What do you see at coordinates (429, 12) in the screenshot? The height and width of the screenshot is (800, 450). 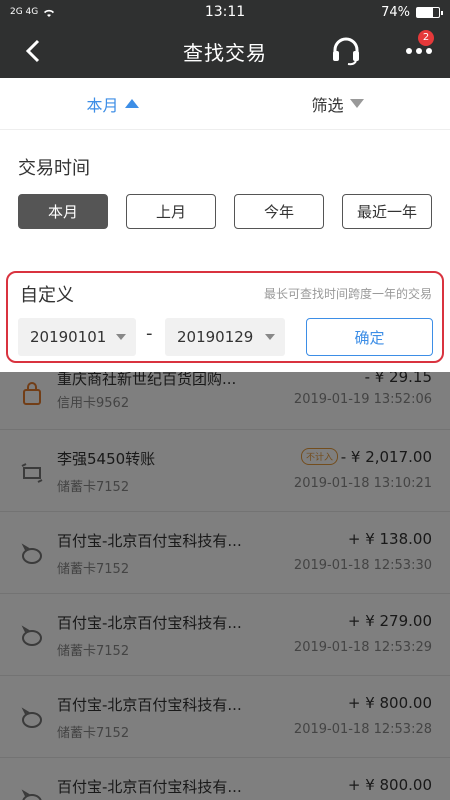 I see `battery-icon` at bounding box center [429, 12].